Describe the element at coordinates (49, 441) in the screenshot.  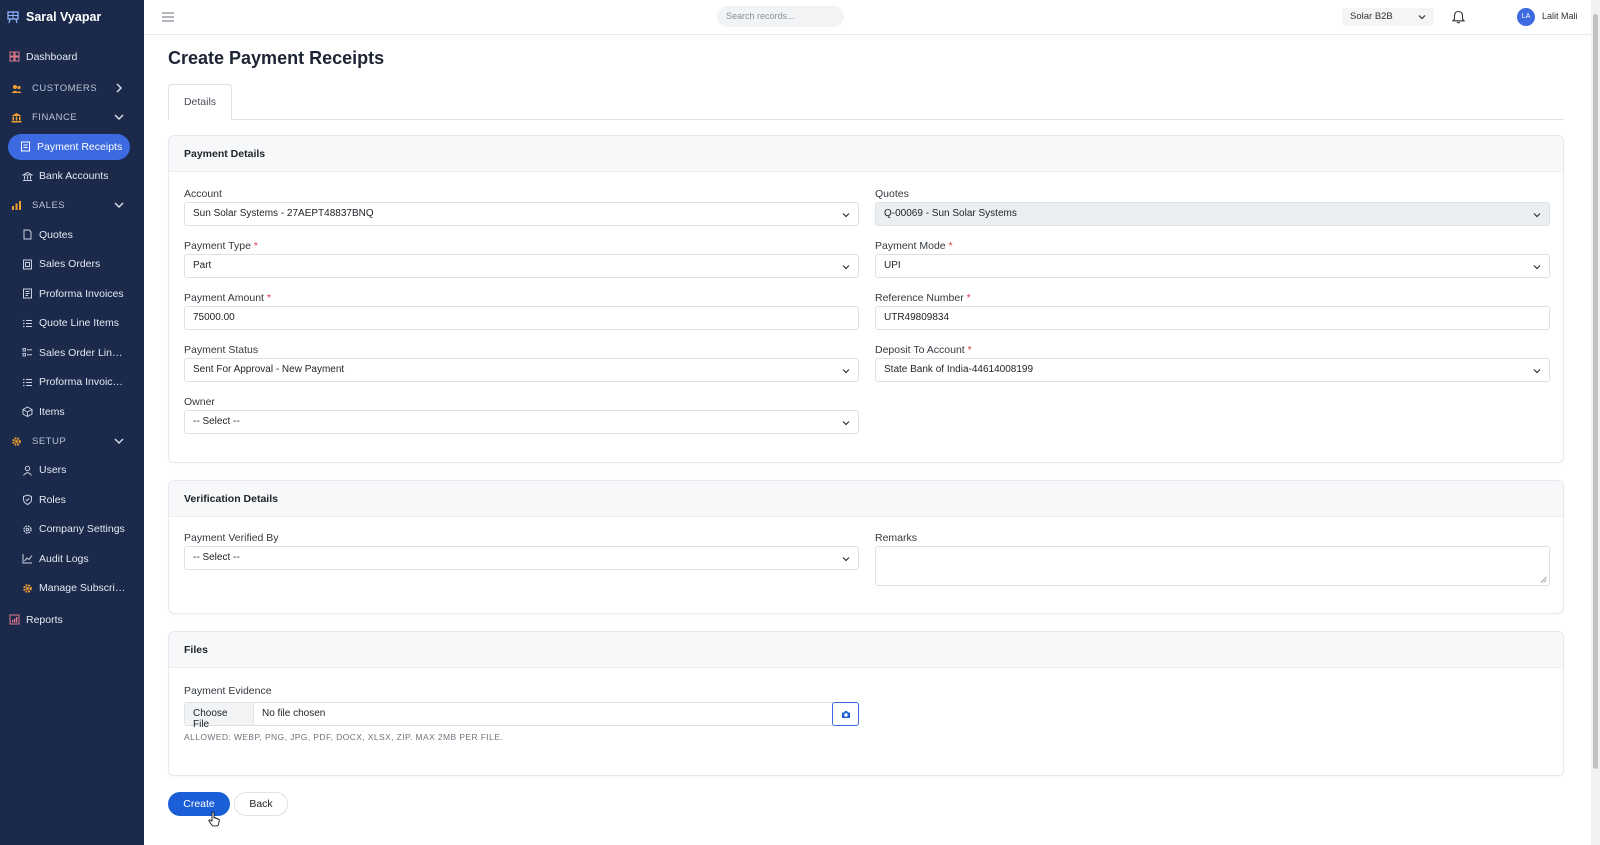
I see `section-label: SETUP` at that location.